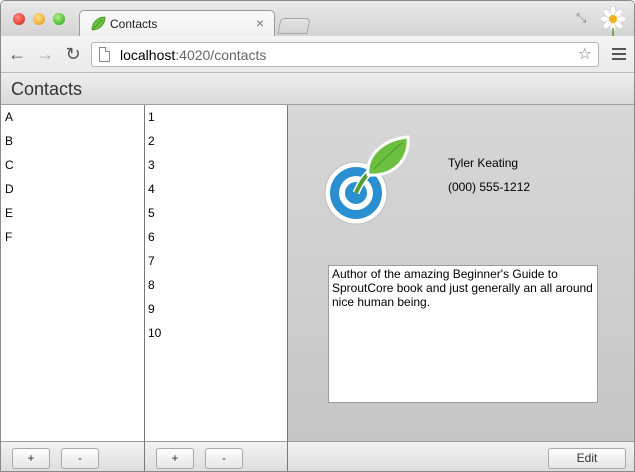  Describe the element at coordinates (367, 180) in the screenshot. I see `sproutcore-logo-icon` at that location.